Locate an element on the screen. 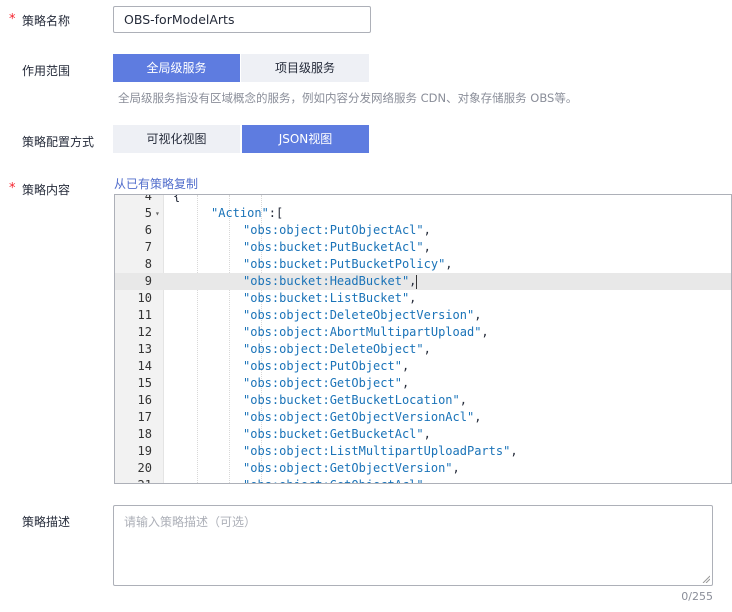 The image size is (732, 612). json-string: "obs:bucket:HeadBucket" is located at coordinates (326, 281).